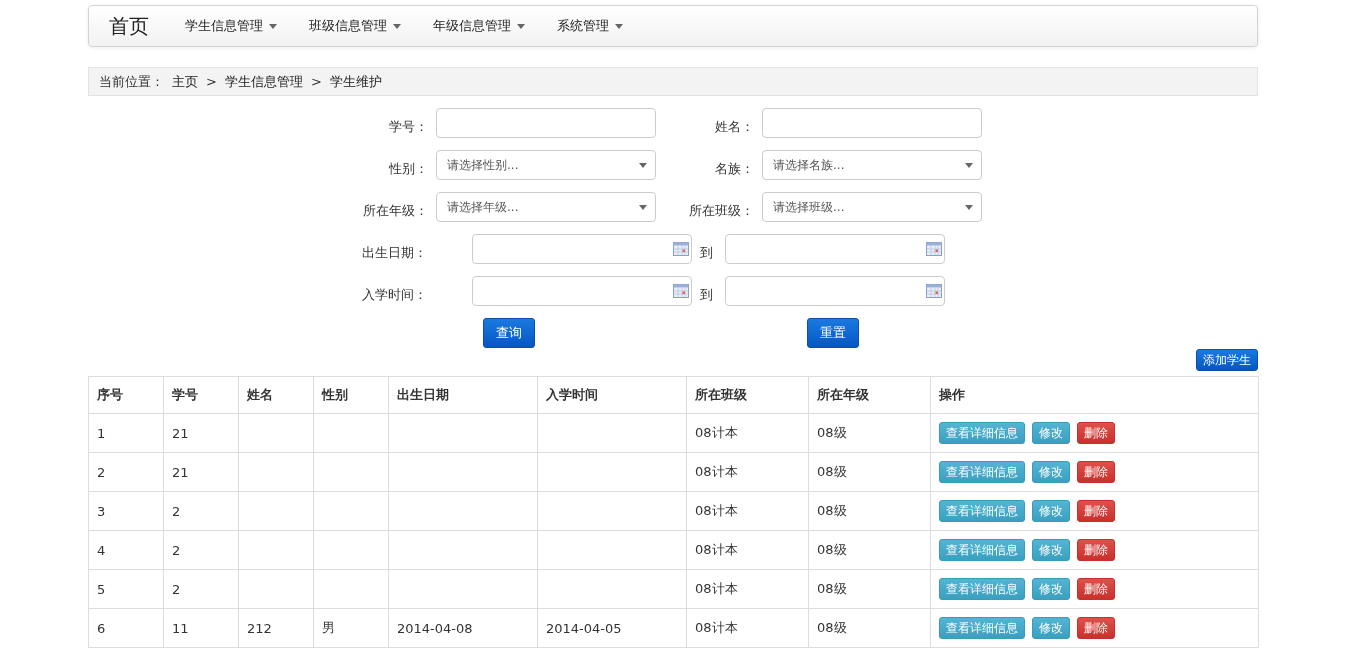 This screenshot has width=1348, height=661. What do you see at coordinates (263, 81) in the screenshot?
I see `breadcrumb-link: 学生信息管理` at bounding box center [263, 81].